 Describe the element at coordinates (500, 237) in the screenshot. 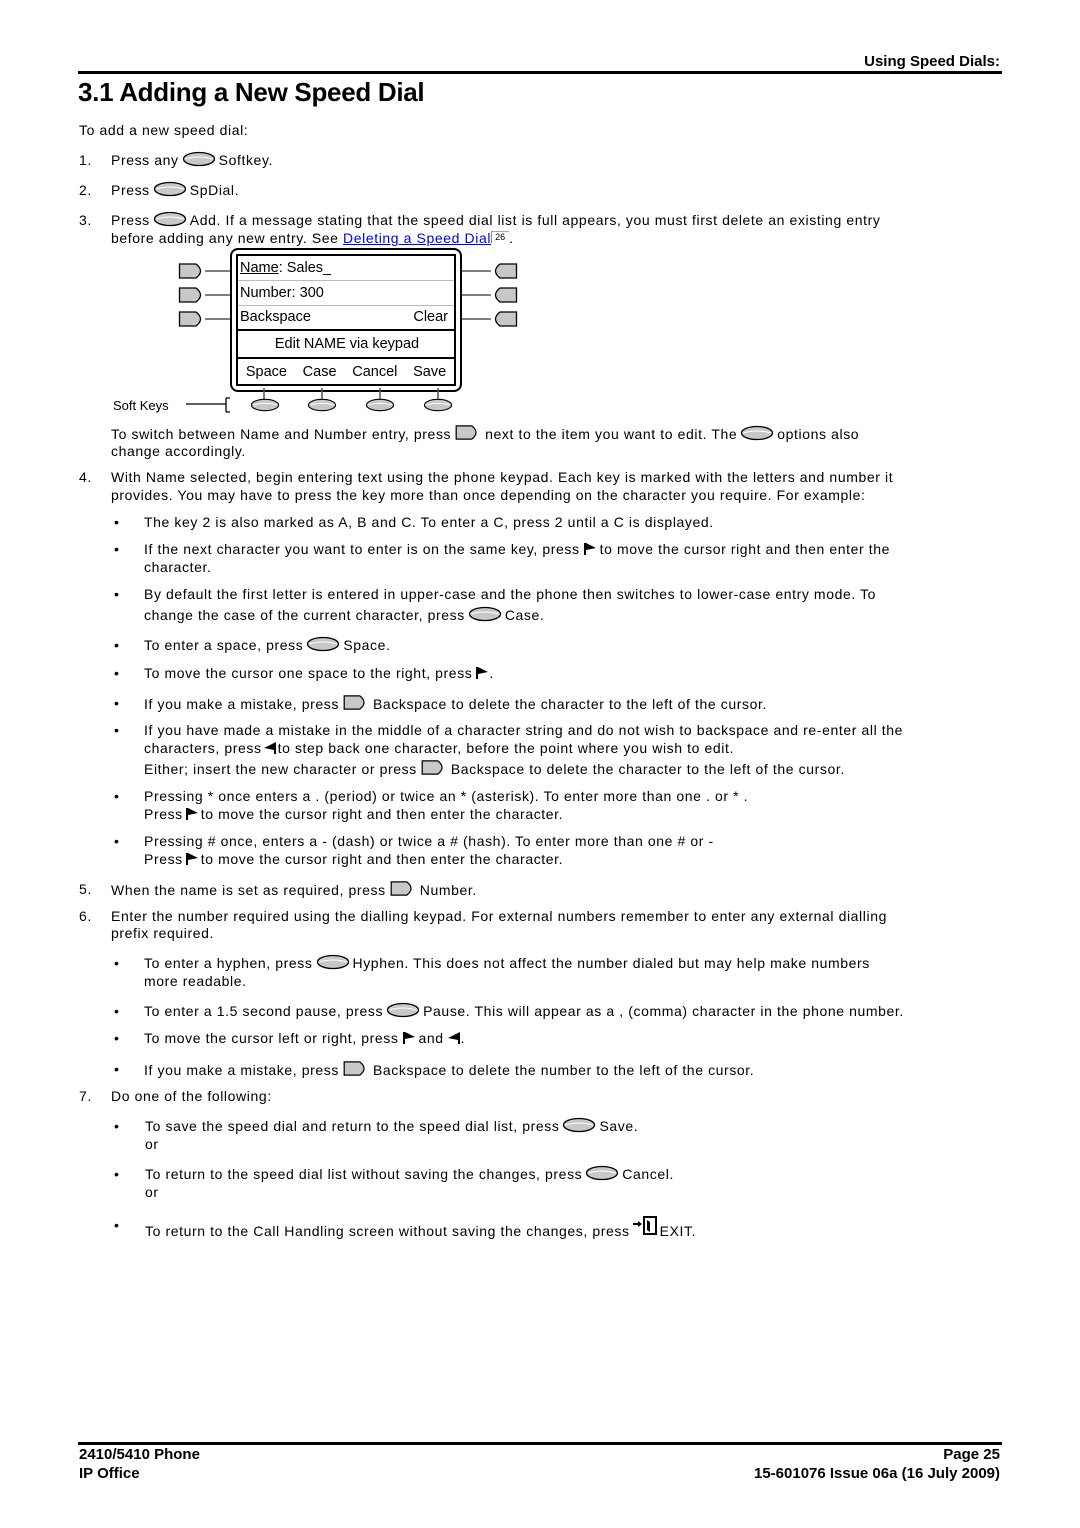

I see `page-reference-badge: 26` at that location.